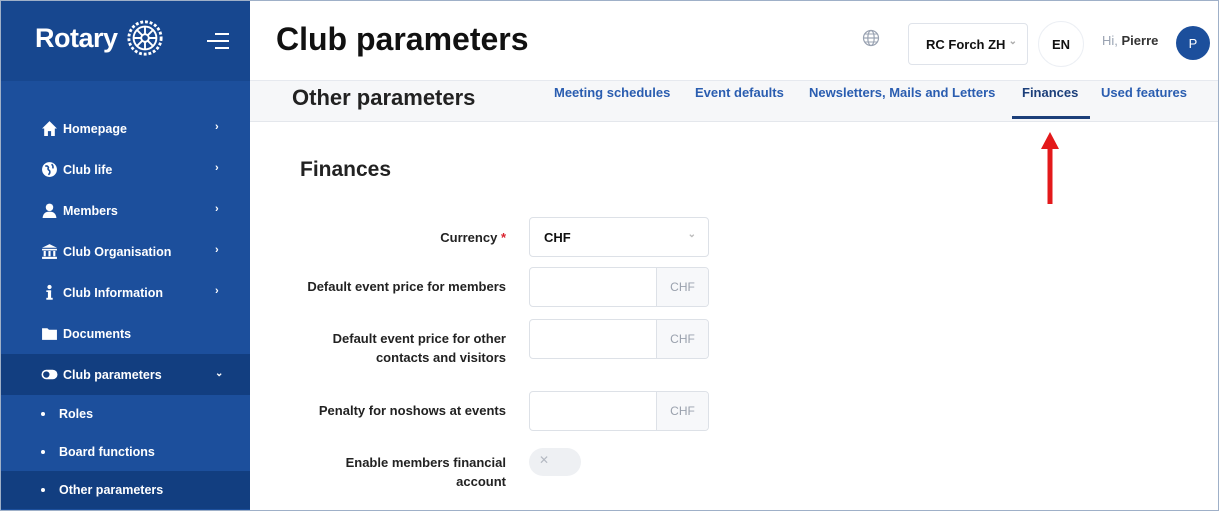 The width and height of the screenshot is (1219, 511). I want to click on sidebar-item-label: Documents, so click(97, 333).